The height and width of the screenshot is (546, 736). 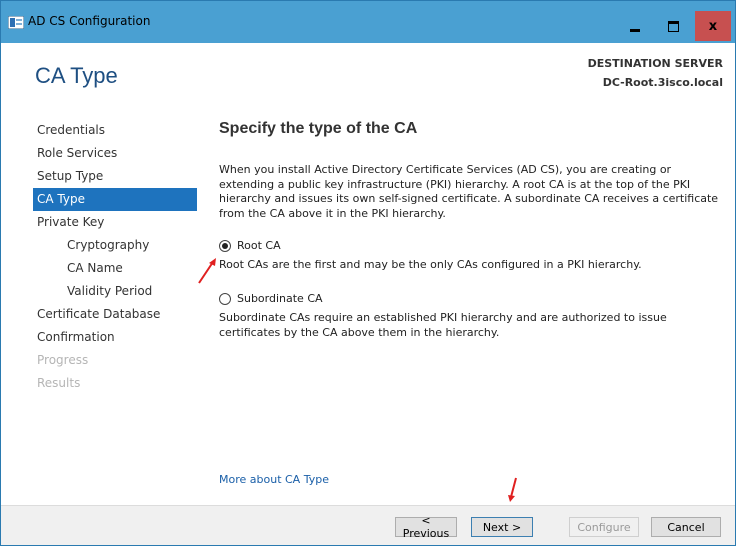 I want to click on previous-button: < Previous, so click(x=426, y=527).